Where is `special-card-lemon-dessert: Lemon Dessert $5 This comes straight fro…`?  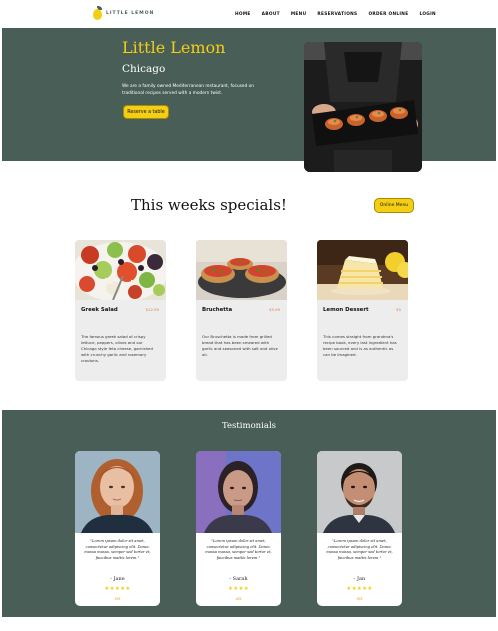 special-card-lemon-dessert: Lemon Dessert $5 This comes straight fro… is located at coordinates (362, 310).